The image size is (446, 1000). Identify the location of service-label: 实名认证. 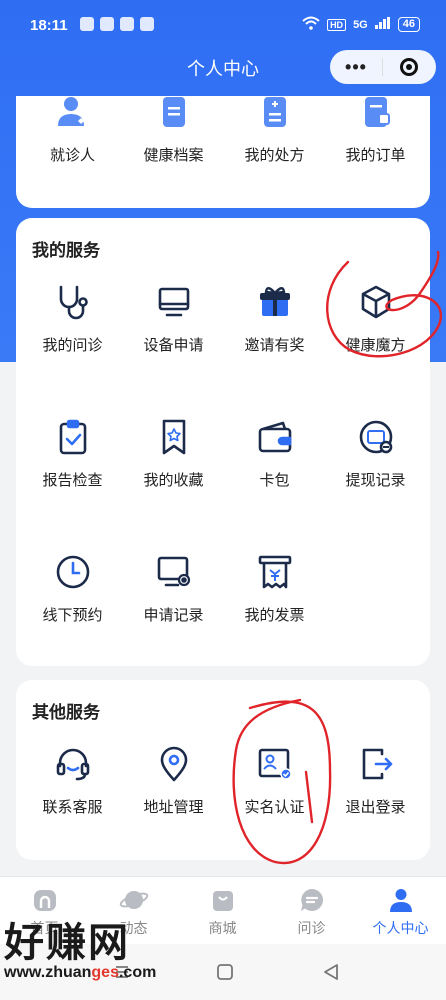
(274, 807).